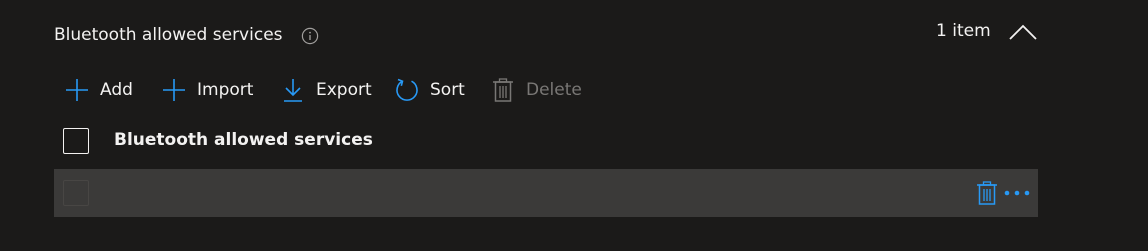 This screenshot has width=1148, height=251. Describe the element at coordinates (407, 90) in the screenshot. I see `refresh-icon` at that location.